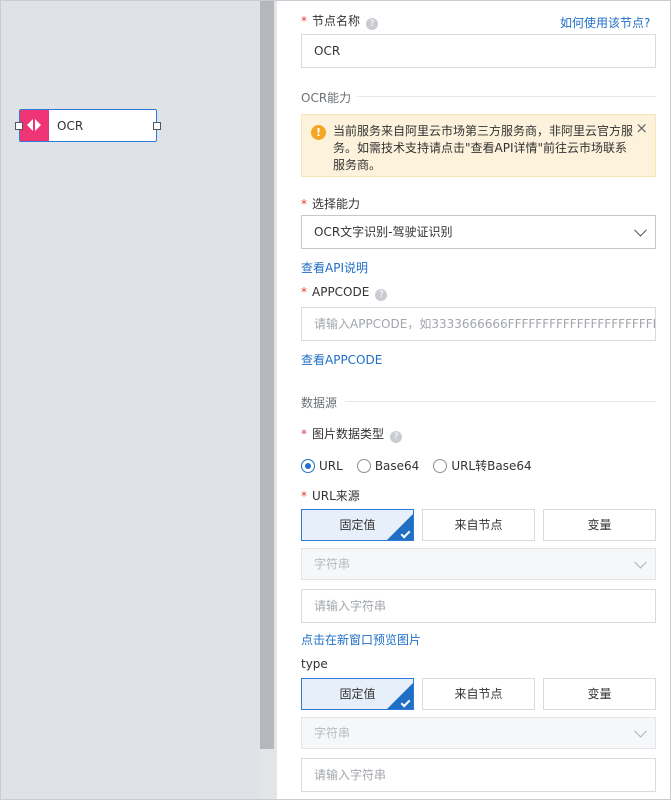 This screenshot has height=800, width=671. What do you see at coordinates (478, 232) in the screenshot?
I see `ability-select: OCR文字识别-驾驶证识别` at bounding box center [478, 232].